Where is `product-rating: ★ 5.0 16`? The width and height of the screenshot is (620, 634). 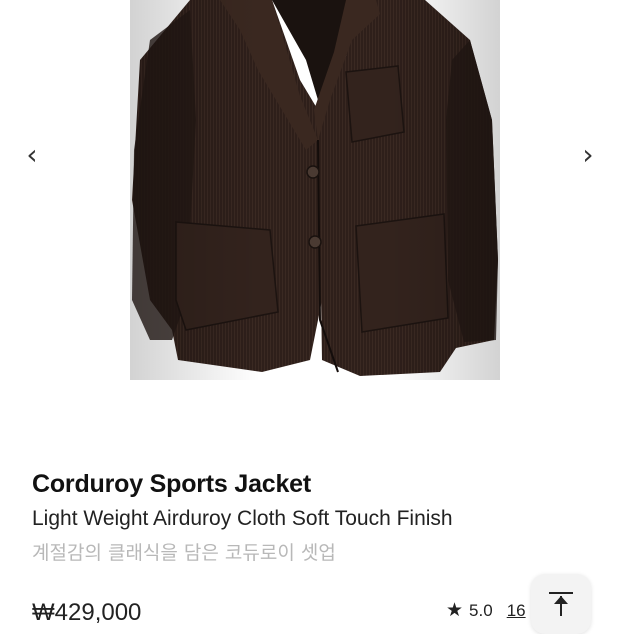 product-rating: ★ 5.0 16 is located at coordinates (486, 610).